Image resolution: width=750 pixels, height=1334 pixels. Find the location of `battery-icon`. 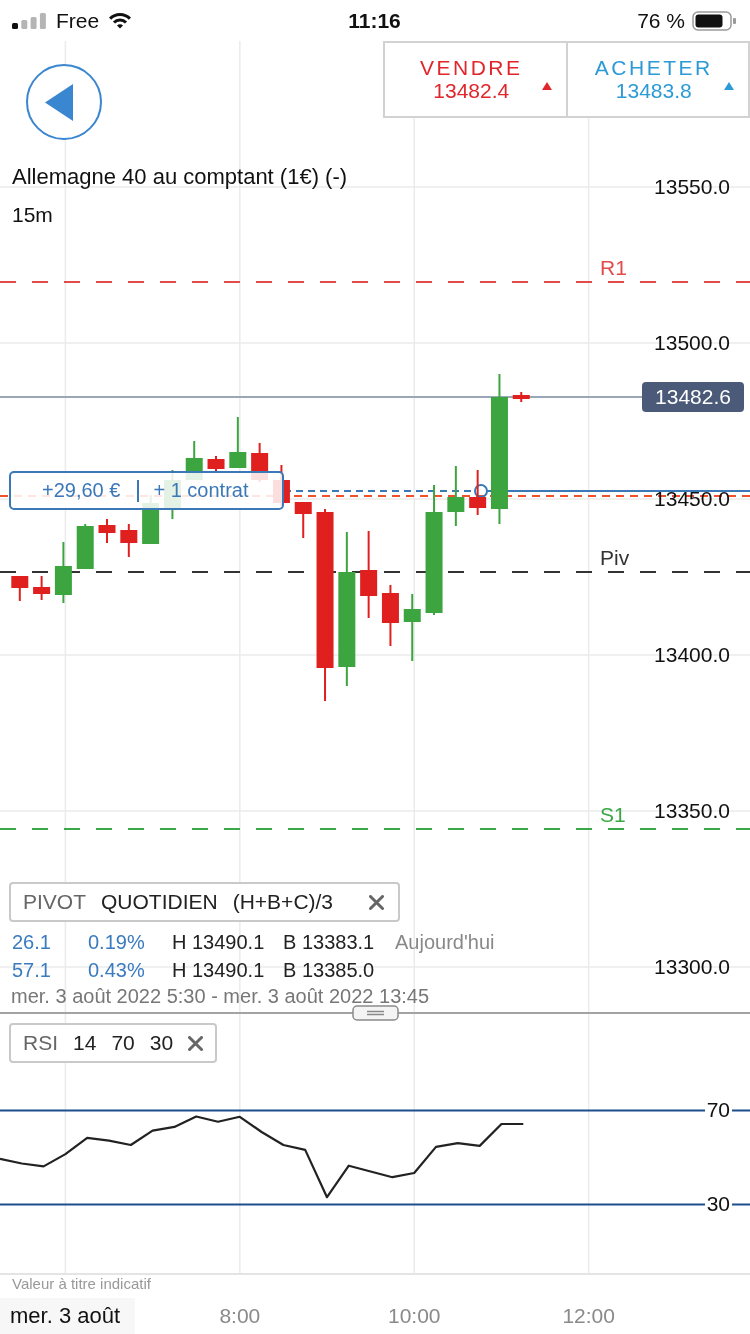

battery-icon is located at coordinates (714, 20).